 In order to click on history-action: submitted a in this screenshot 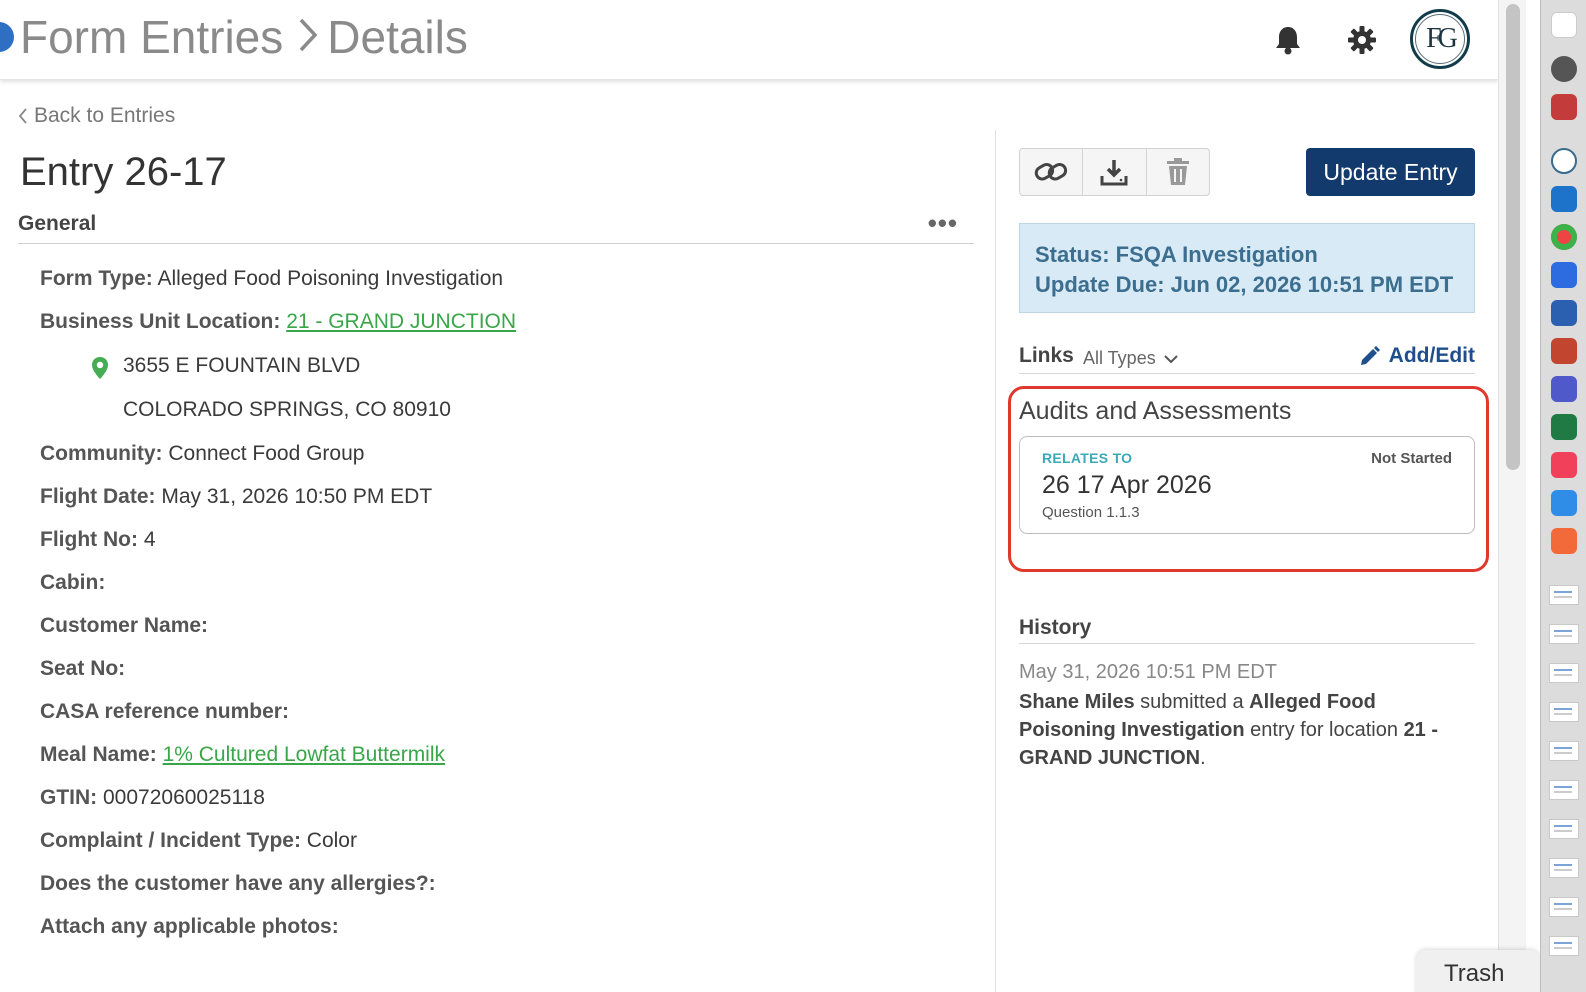, I will do `click(1192, 702)`.